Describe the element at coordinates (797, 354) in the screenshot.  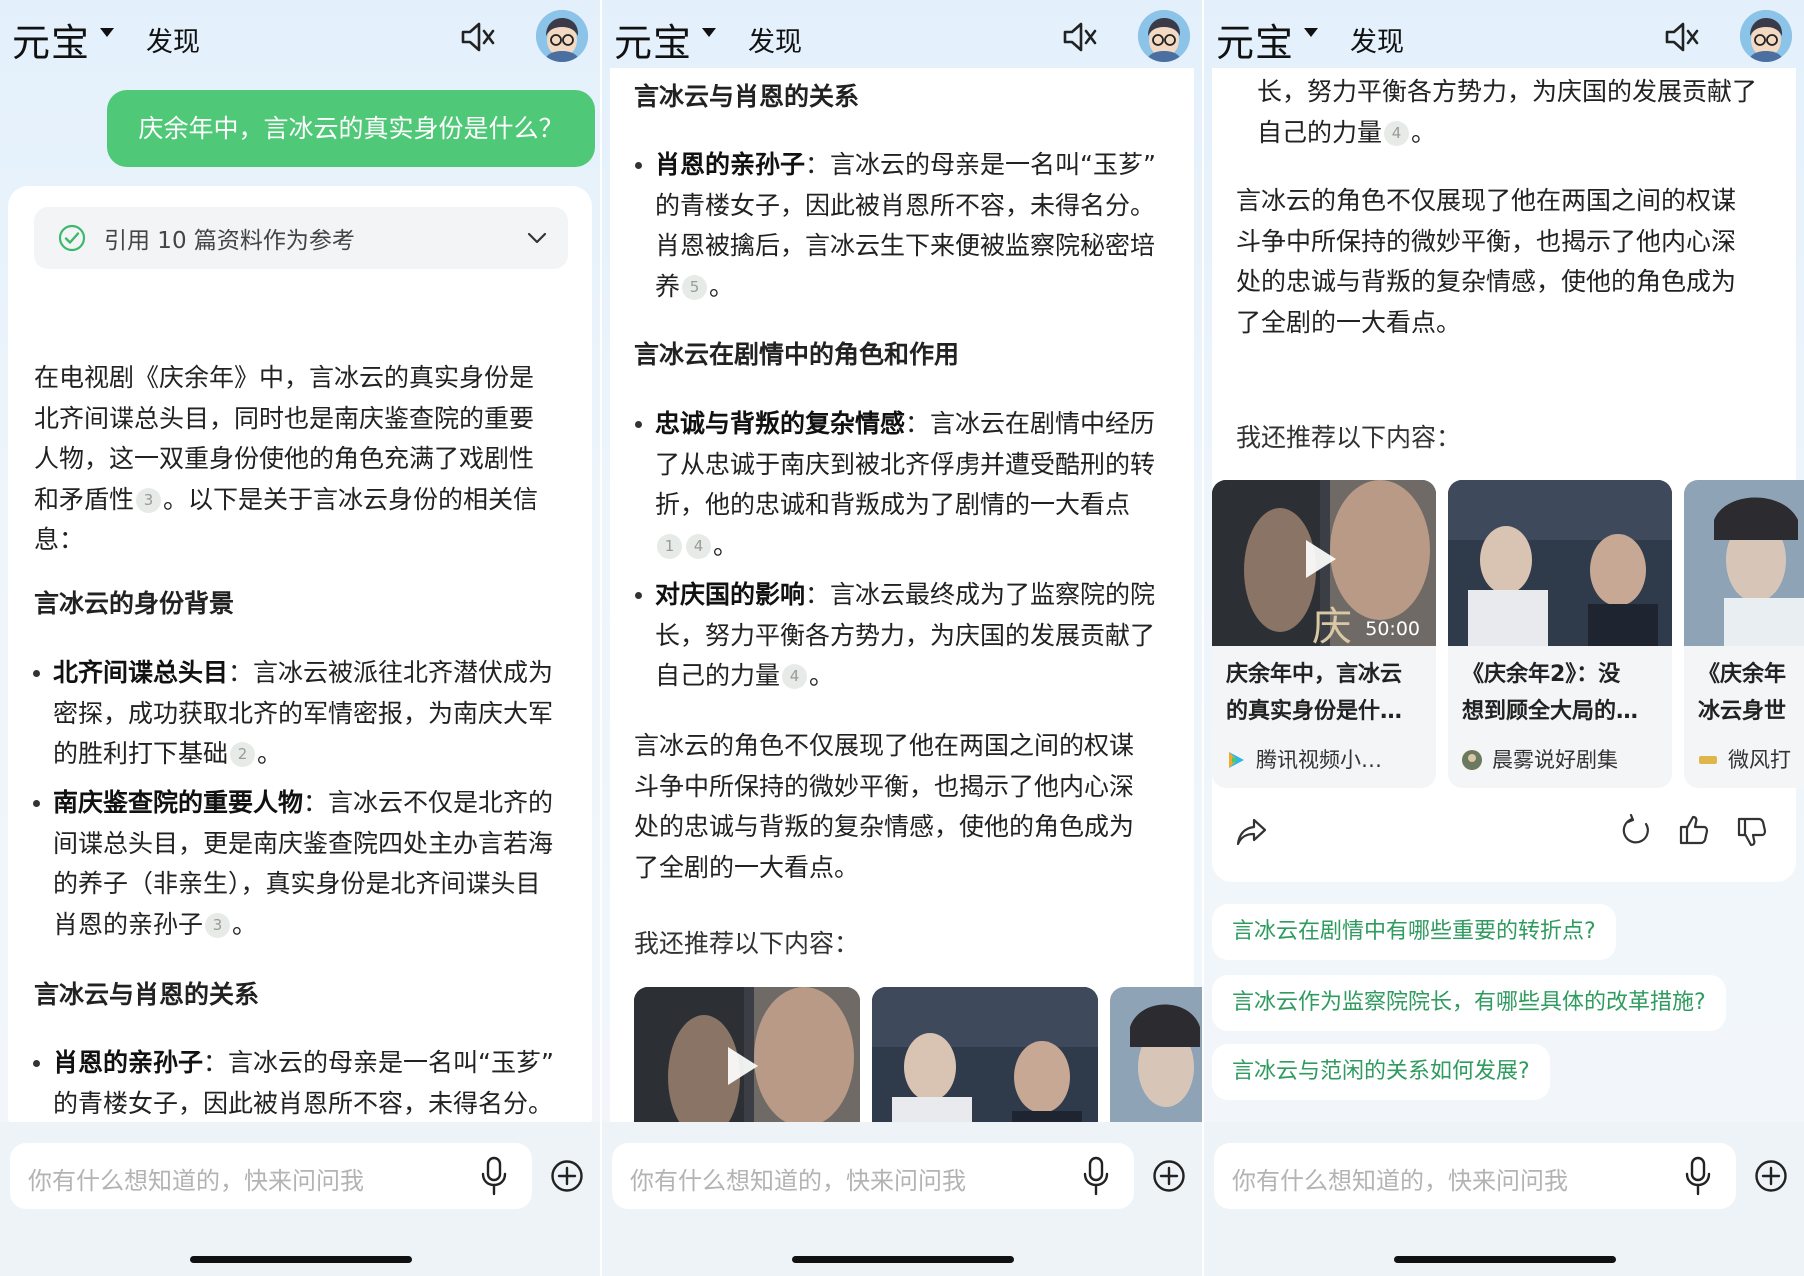
I see `section-title: 言冰云在剧情中的角色和作用` at that location.